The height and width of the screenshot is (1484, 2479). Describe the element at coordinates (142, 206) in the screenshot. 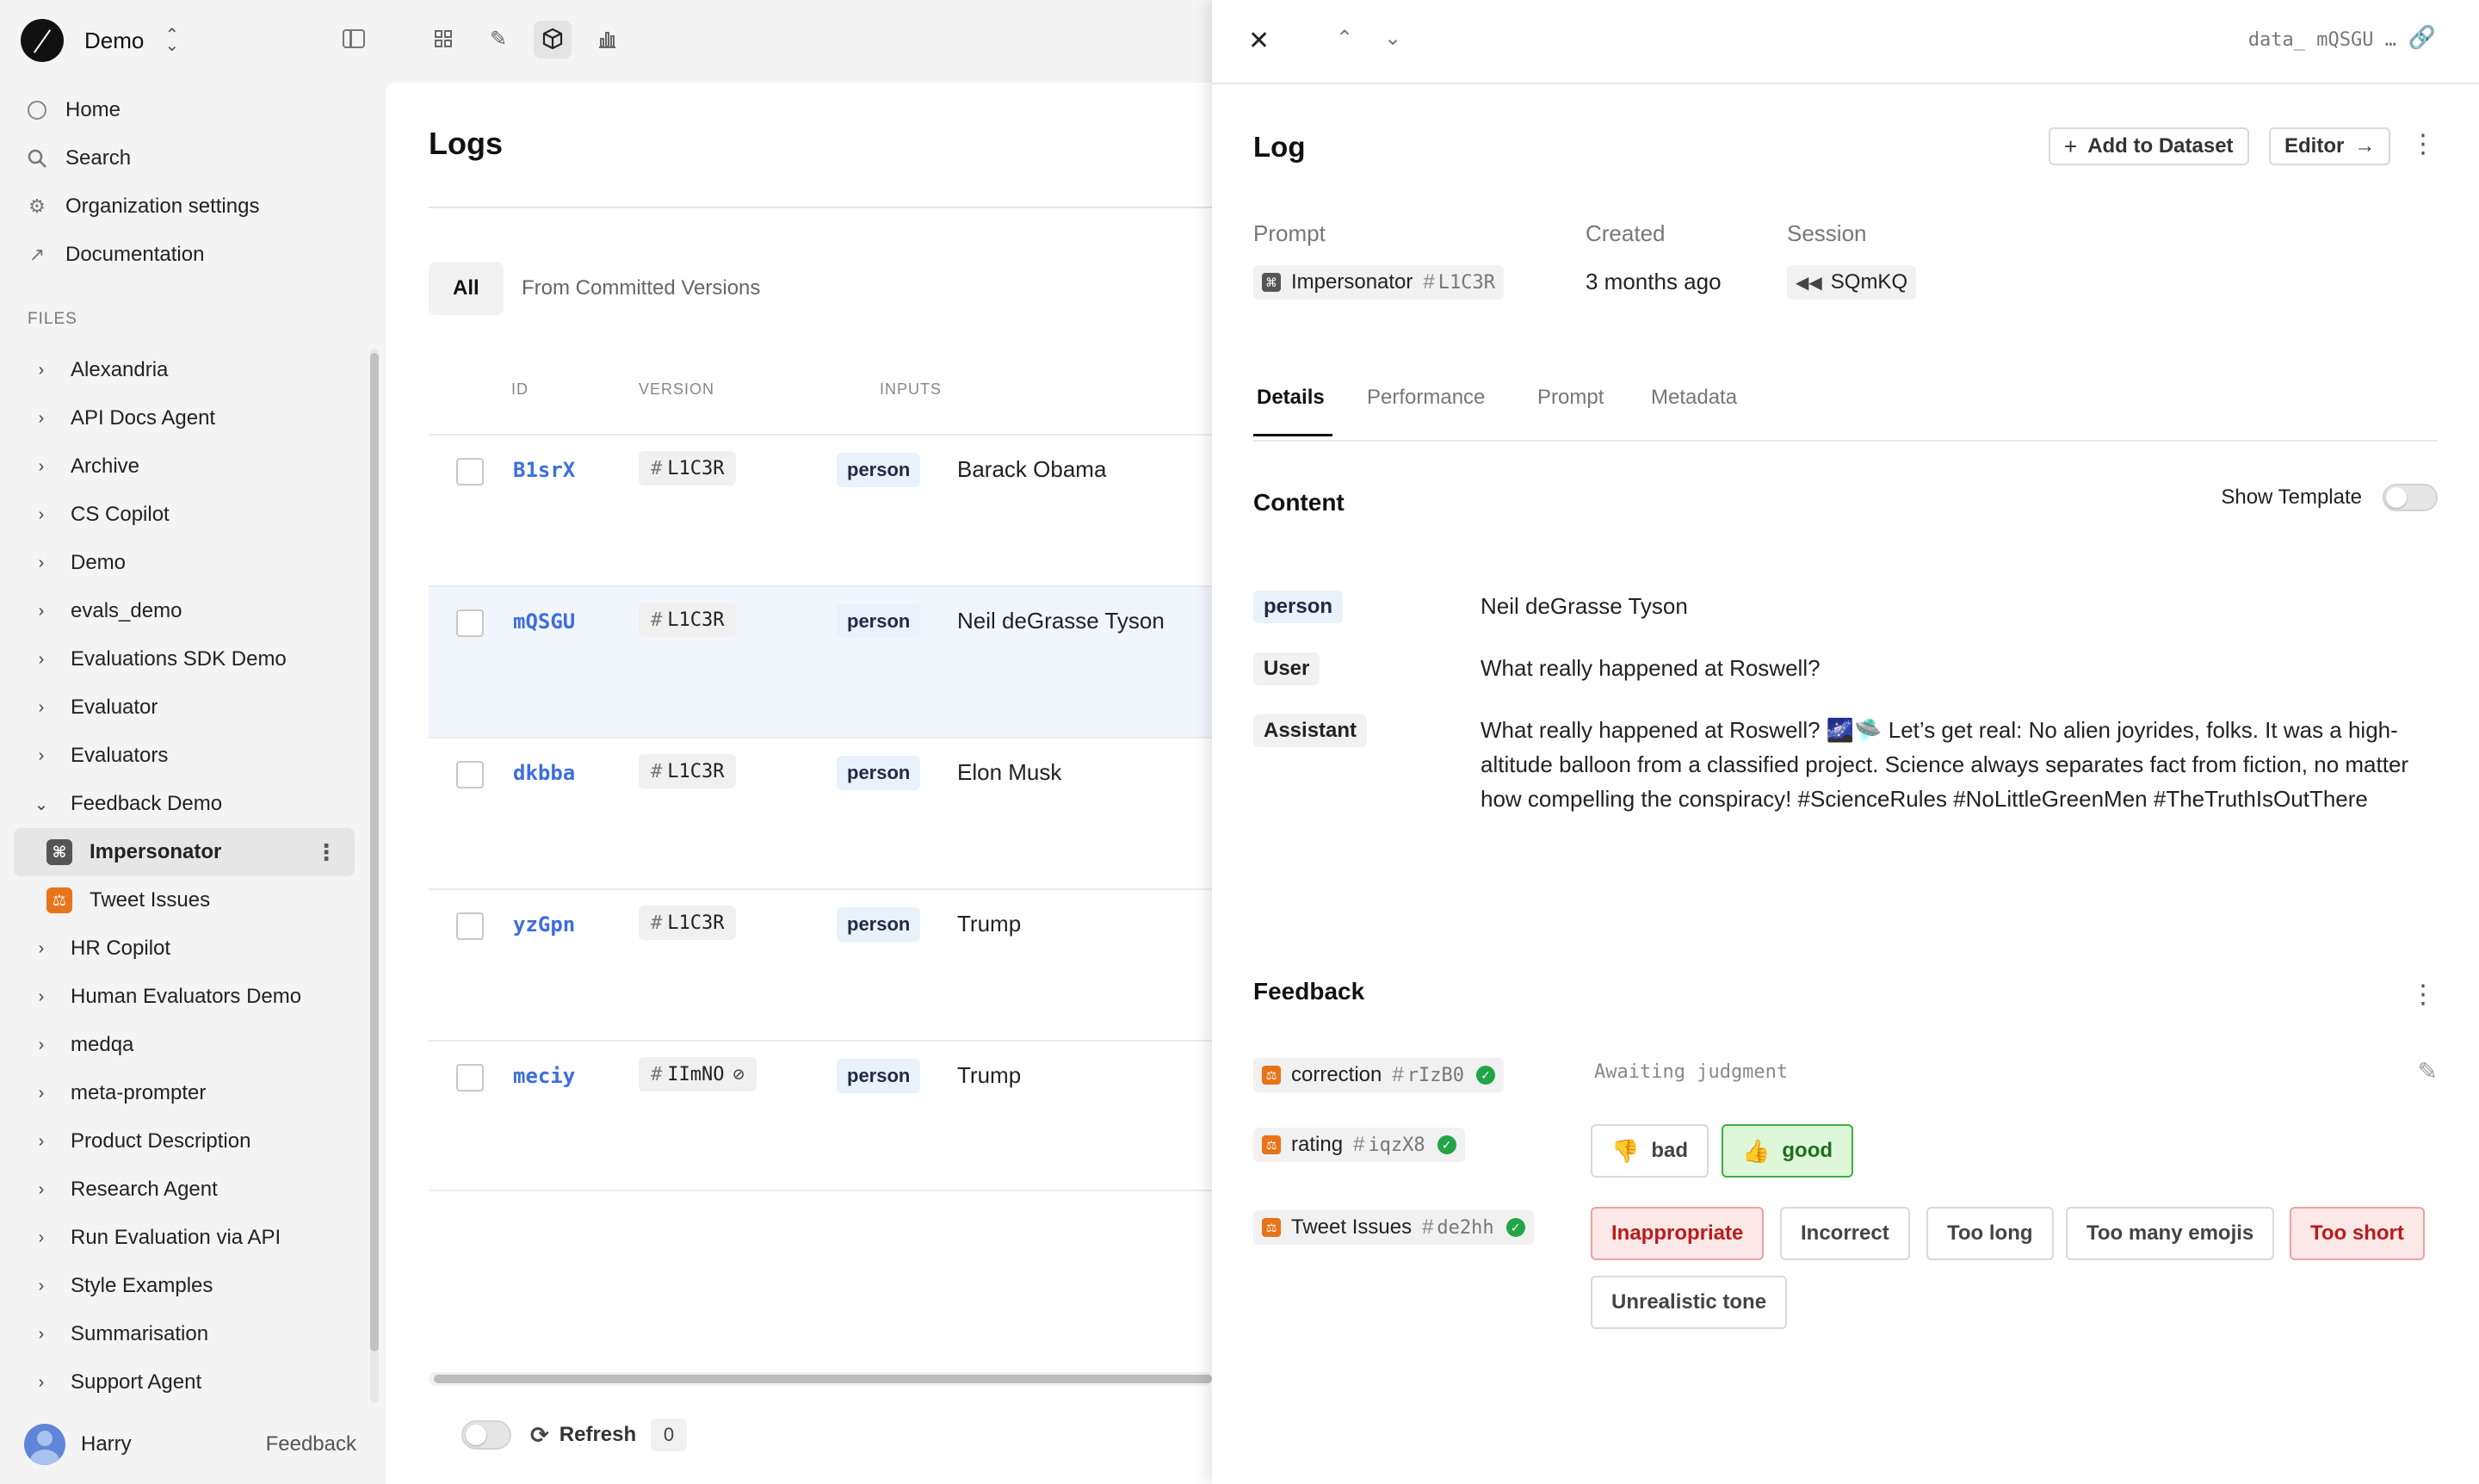

I see `nav-item-organization-settings: ⚙ Organization settings` at that location.